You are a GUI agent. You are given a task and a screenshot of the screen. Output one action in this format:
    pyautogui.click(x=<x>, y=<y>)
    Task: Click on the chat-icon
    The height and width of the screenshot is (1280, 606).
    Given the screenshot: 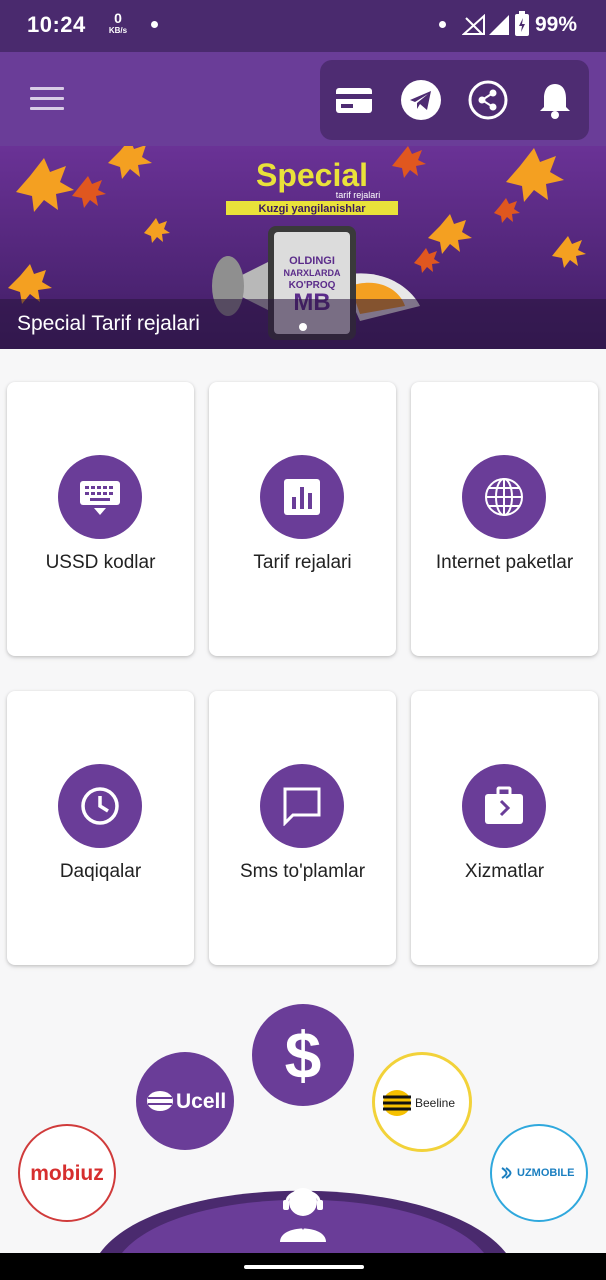 What is the action you would take?
    pyautogui.click(x=302, y=806)
    